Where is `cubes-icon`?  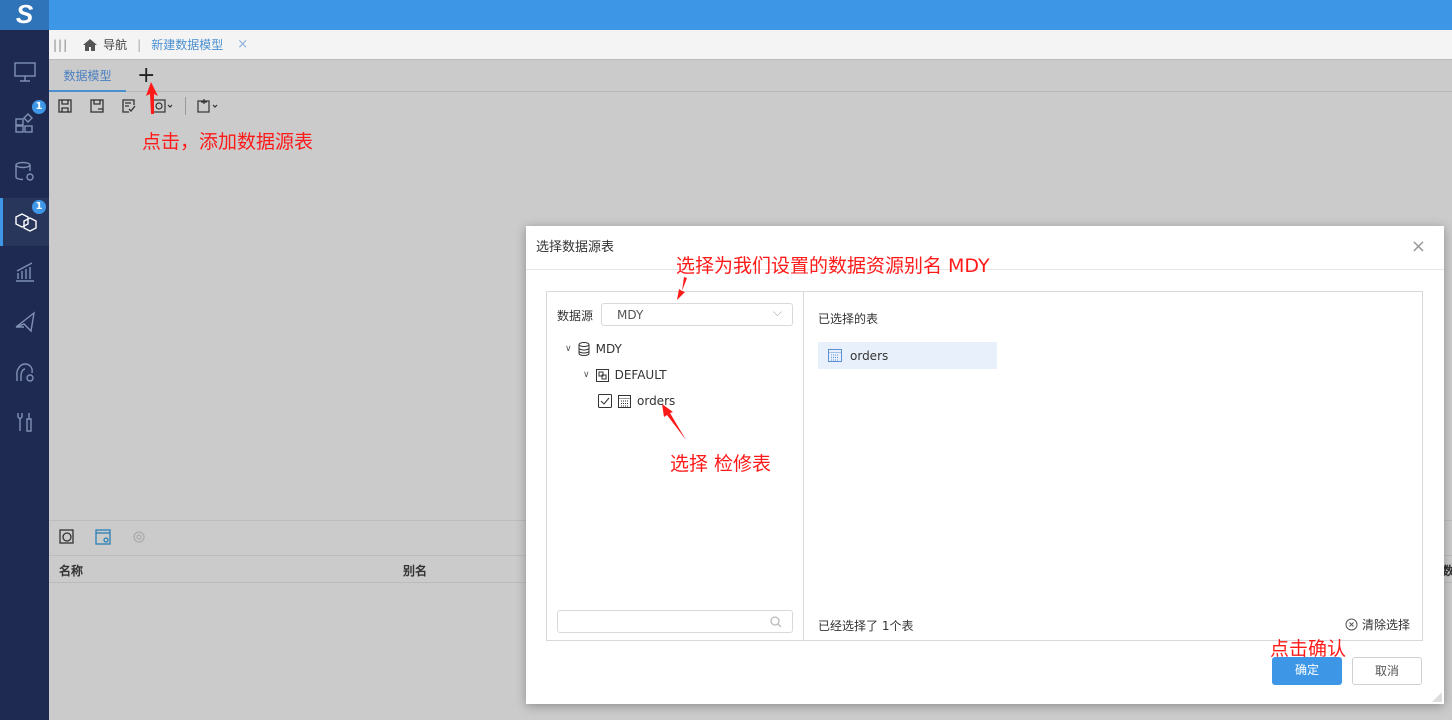
cubes-icon is located at coordinates (26, 222).